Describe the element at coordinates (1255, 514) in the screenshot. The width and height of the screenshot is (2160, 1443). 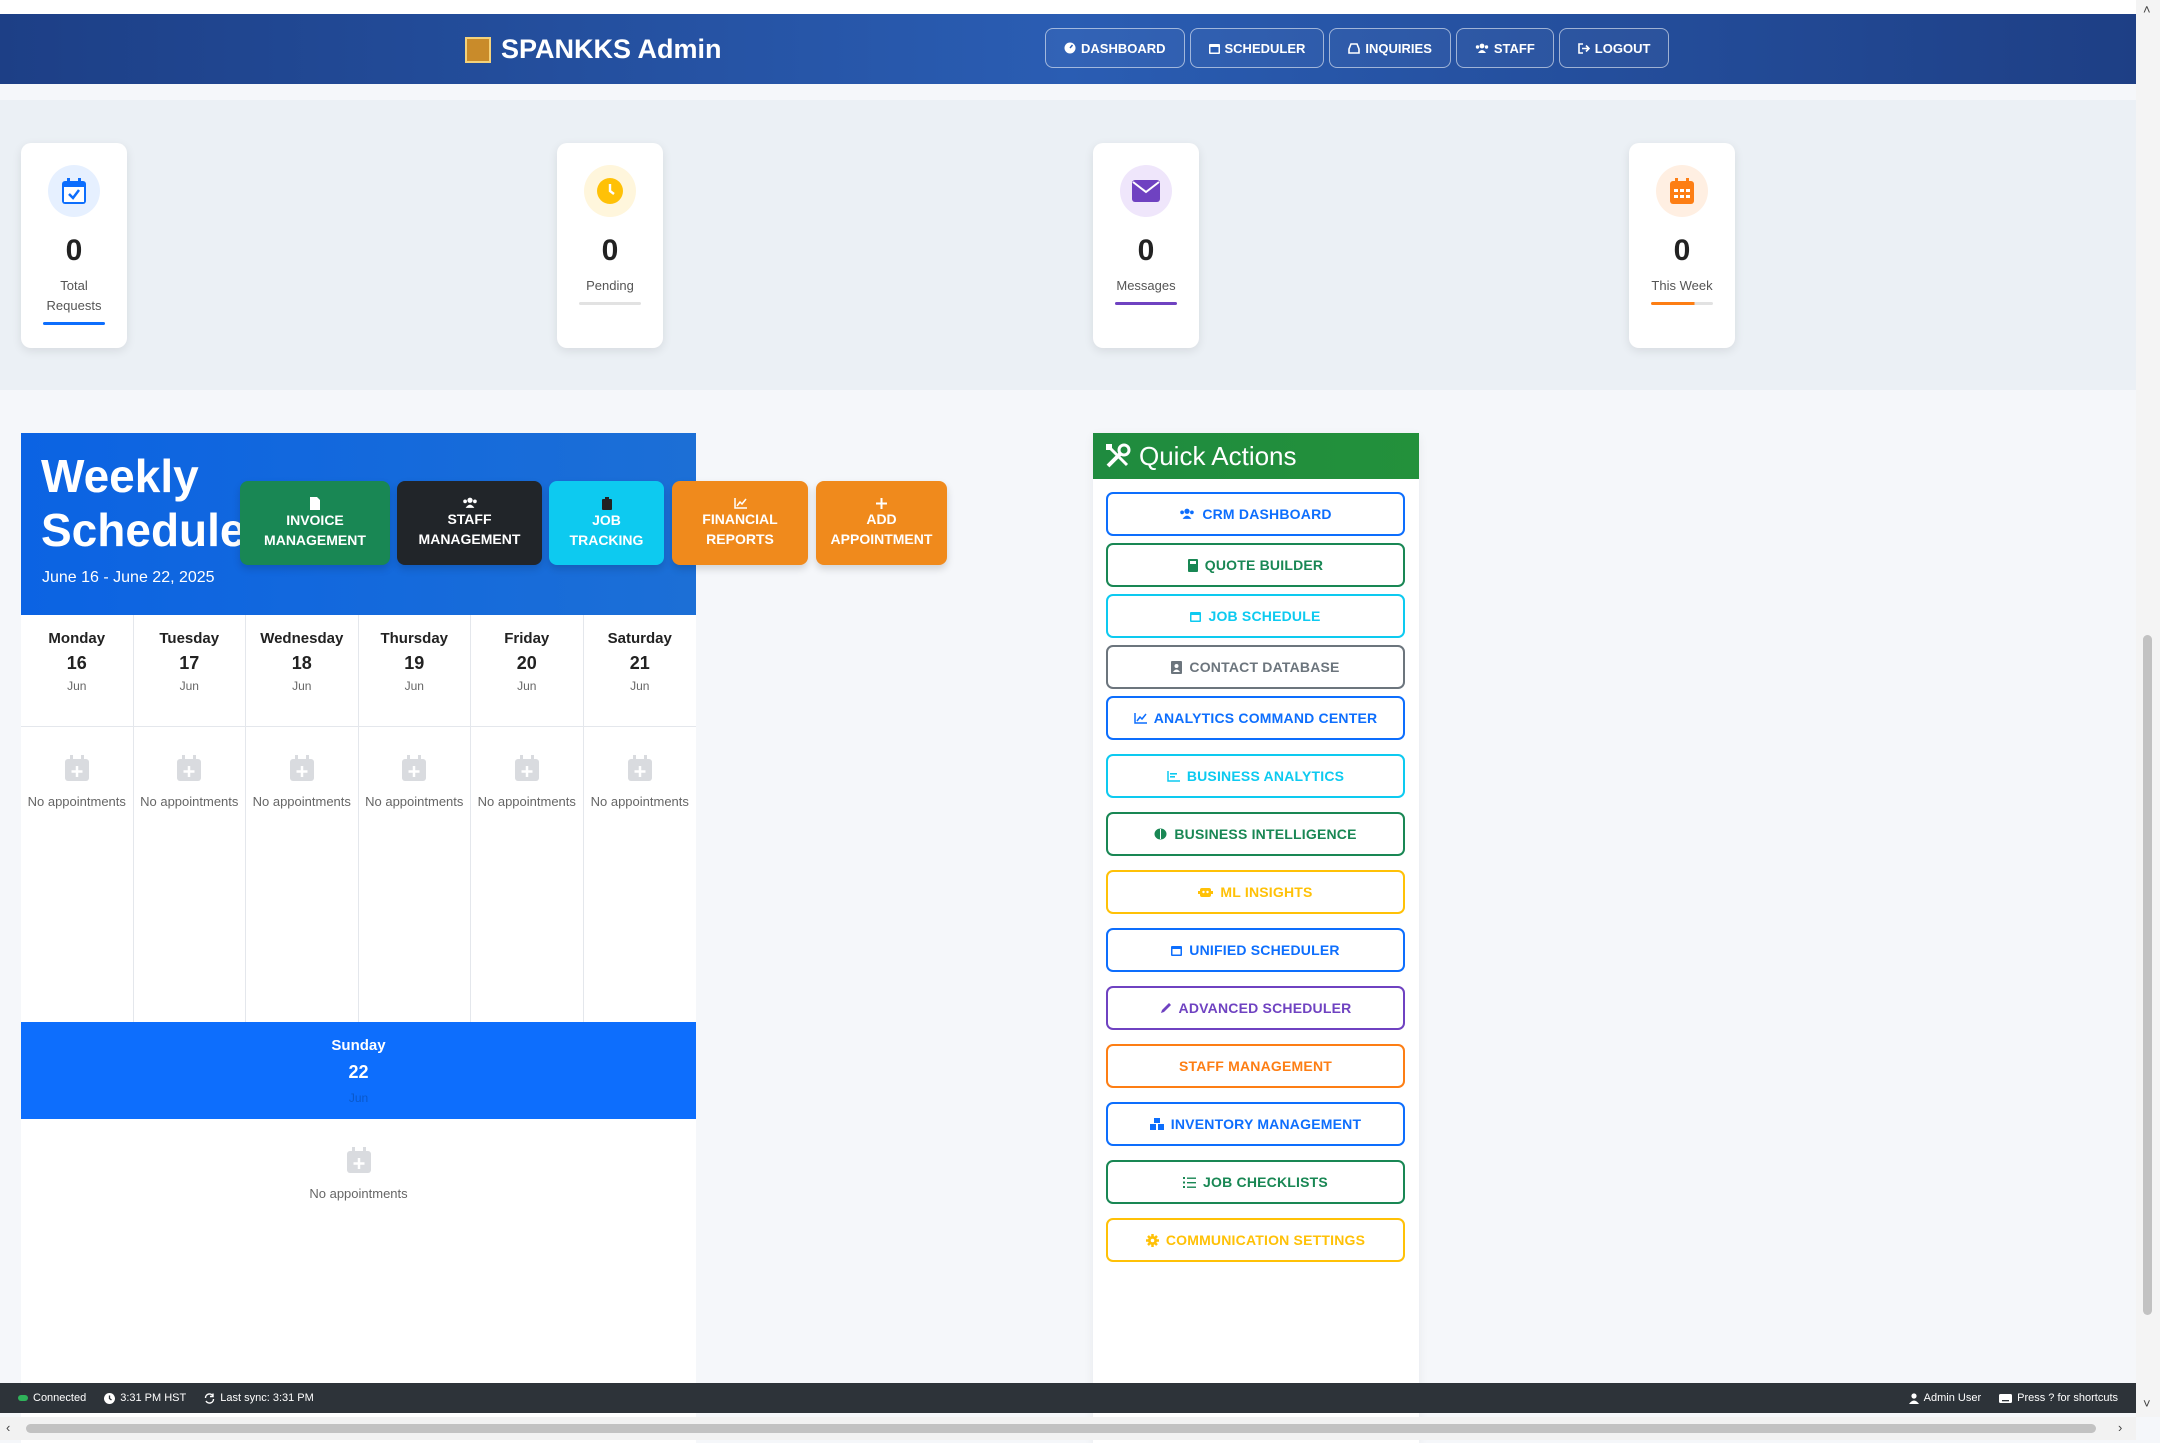
I see `crm-dashboard-button: CRM DASHBOARD` at that location.